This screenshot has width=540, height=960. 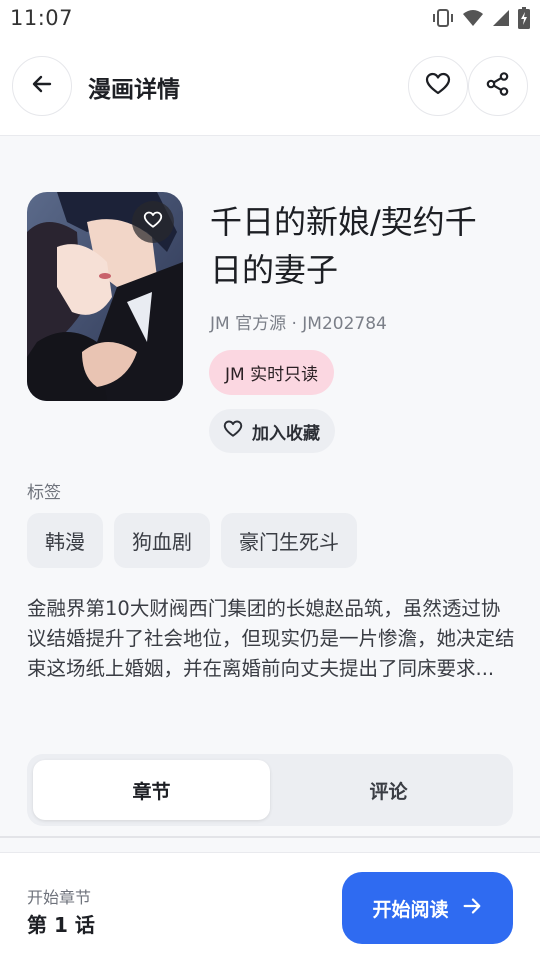 What do you see at coordinates (162, 540) in the screenshot?
I see `tag-chip: 狗血剧` at bounding box center [162, 540].